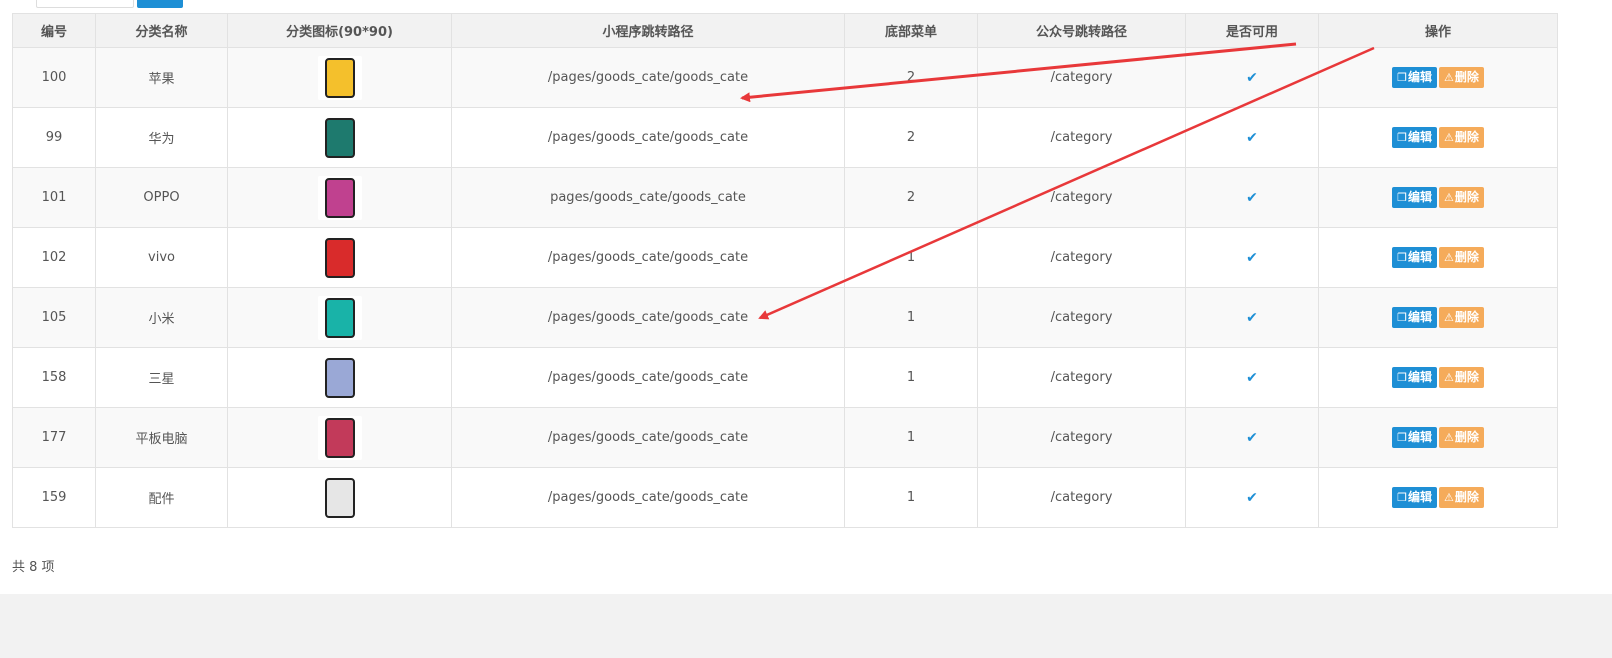  What do you see at coordinates (911, 137) in the screenshot?
I see `cell-bottom-menu: 2` at bounding box center [911, 137].